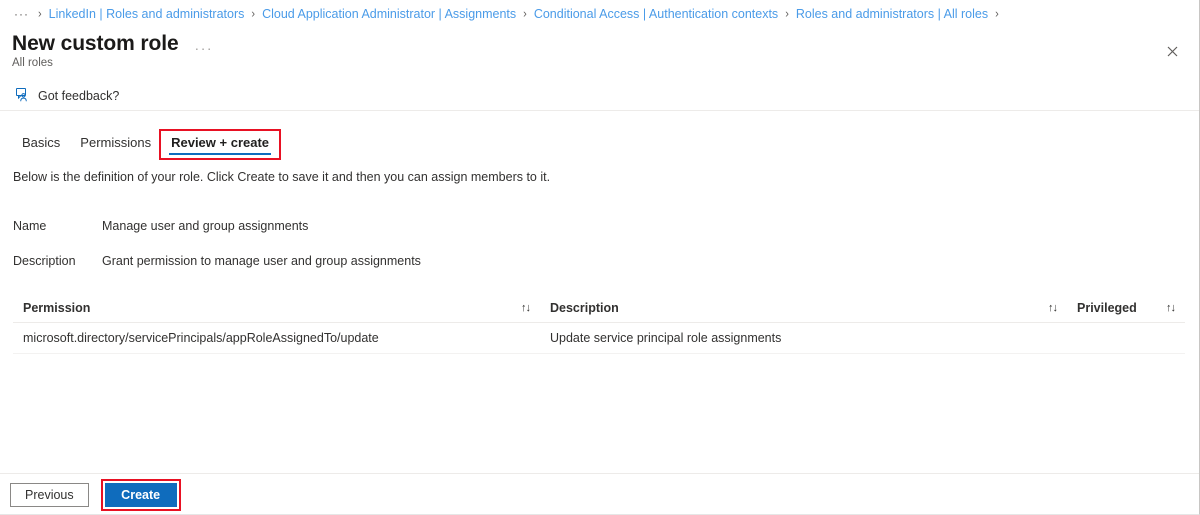 This screenshot has width=1200, height=515. Describe the element at coordinates (21, 14) in the screenshot. I see `breadcrumb-overflow-button: ···` at that location.